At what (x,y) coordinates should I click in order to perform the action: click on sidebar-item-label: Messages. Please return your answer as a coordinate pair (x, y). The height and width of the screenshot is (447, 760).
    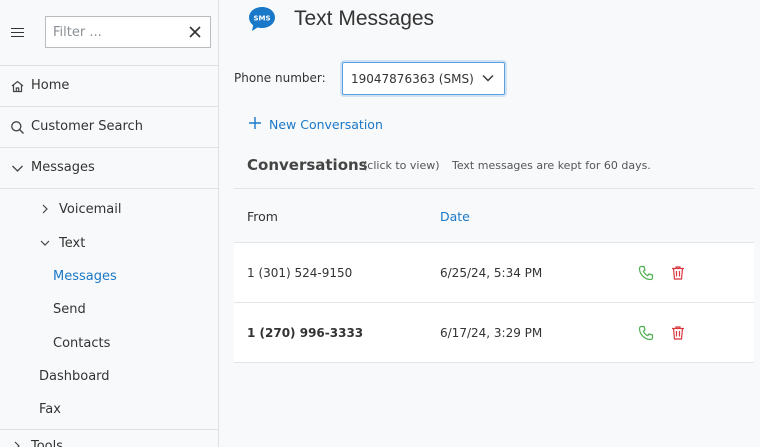
    Looking at the image, I should click on (63, 167).